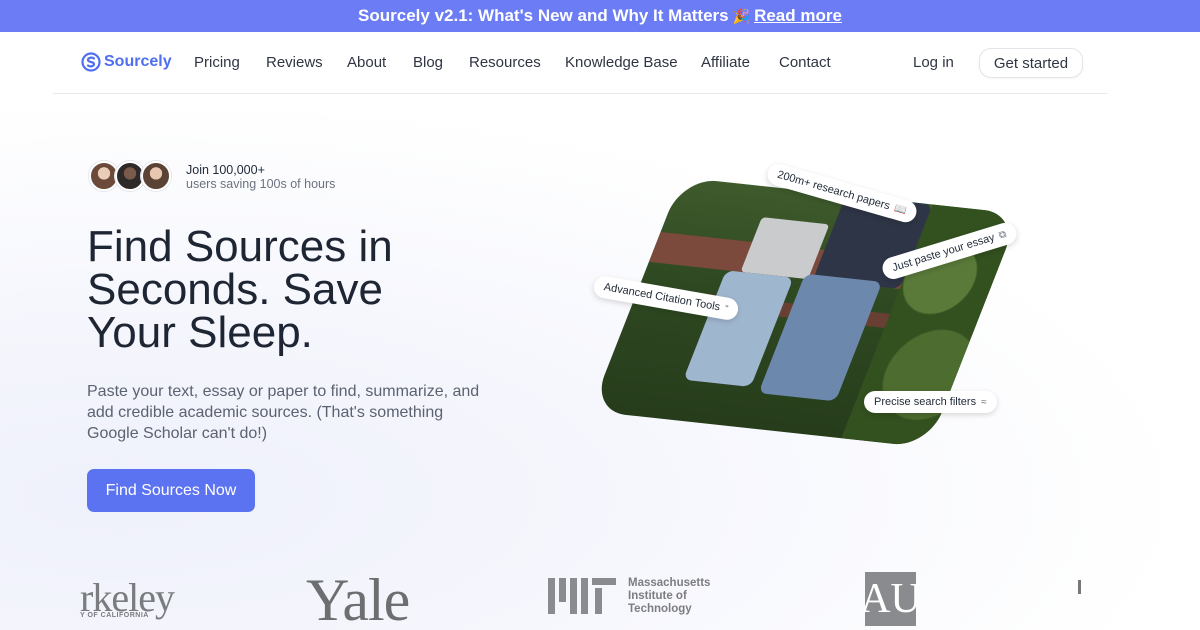  Describe the element at coordinates (900, 209) in the screenshot. I see `book-icon: 📖` at that location.